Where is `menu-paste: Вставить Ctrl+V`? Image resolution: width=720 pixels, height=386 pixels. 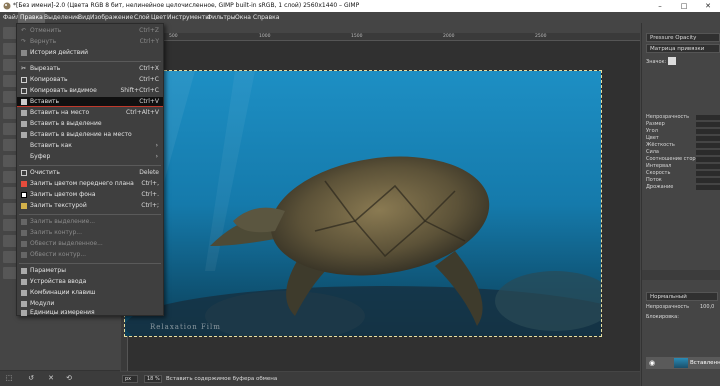 menu-paste: Вставить Ctrl+V is located at coordinates (90, 102).